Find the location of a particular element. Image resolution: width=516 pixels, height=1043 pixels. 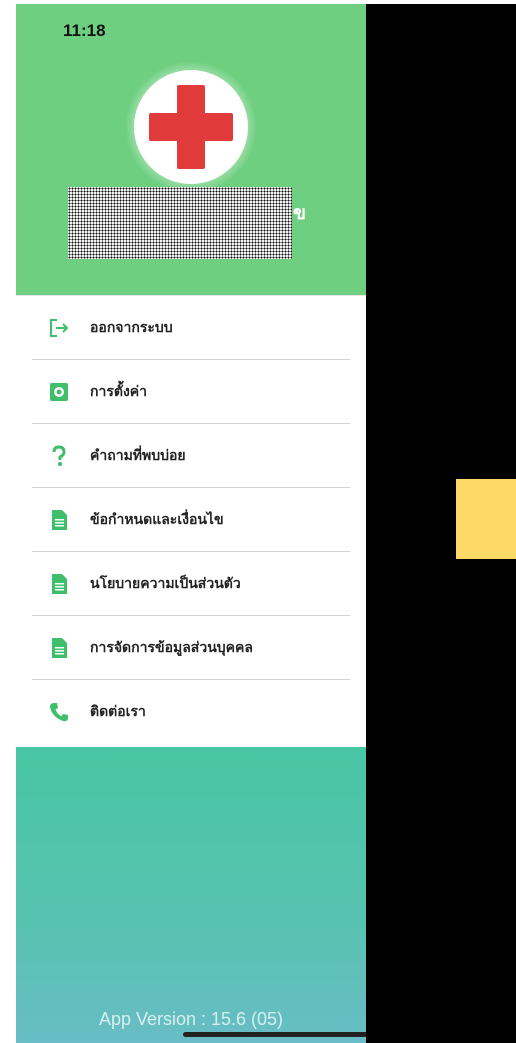

menu-label: ข้อกำหนดและเงื่อนไข is located at coordinates (157, 519).